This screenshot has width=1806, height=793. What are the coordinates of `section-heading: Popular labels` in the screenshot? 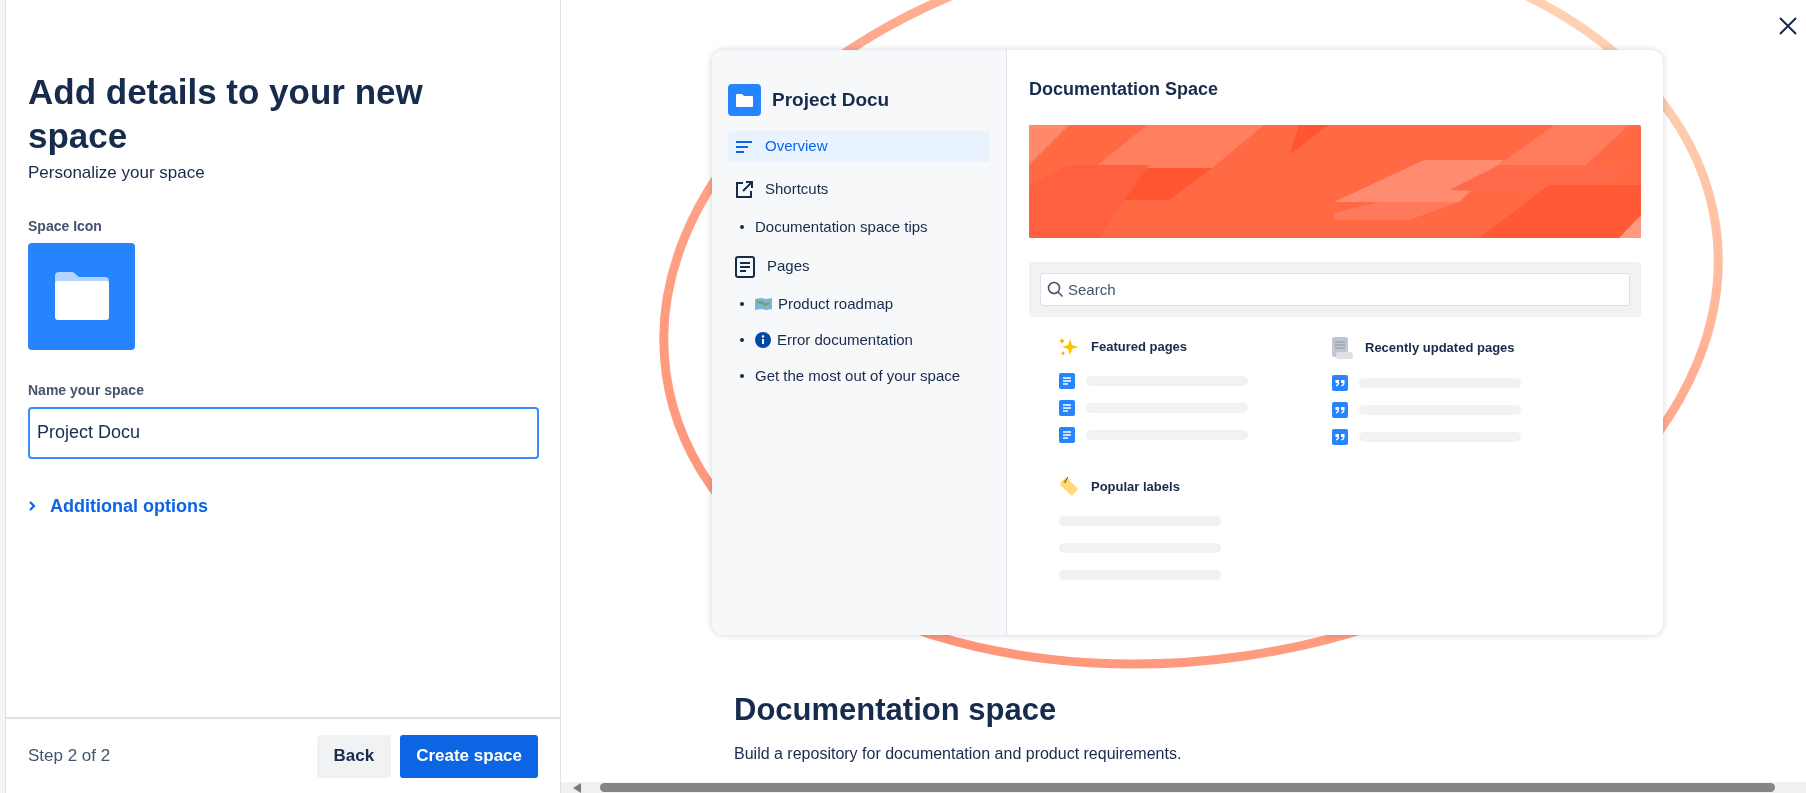 It's located at (1135, 486).